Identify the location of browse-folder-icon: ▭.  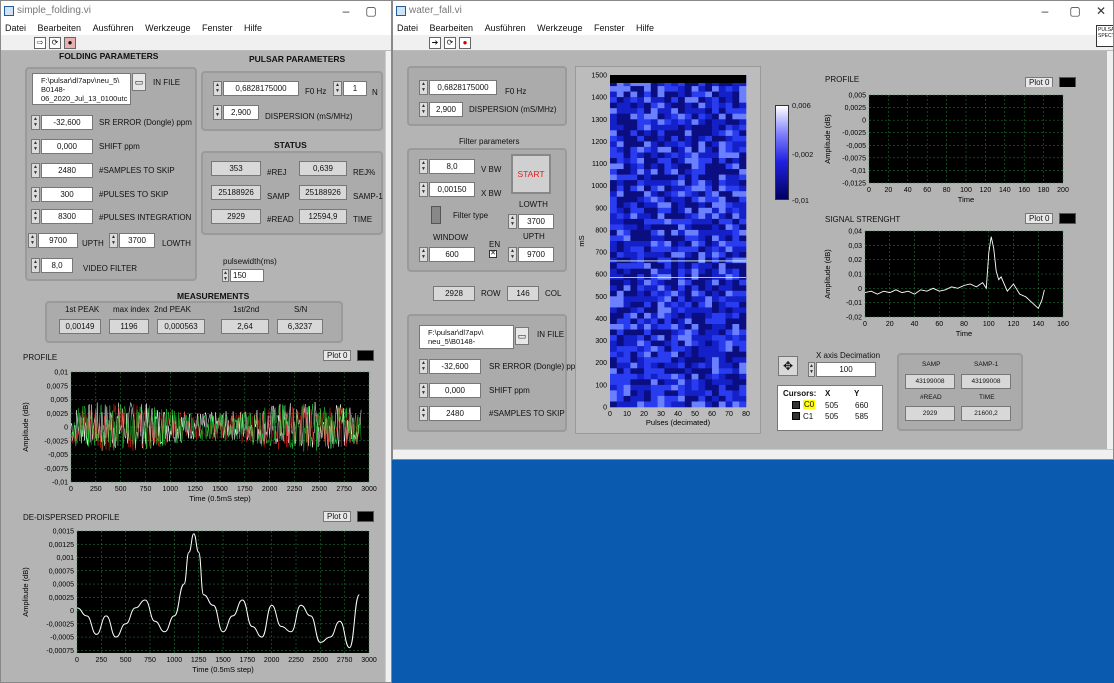
(139, 82).